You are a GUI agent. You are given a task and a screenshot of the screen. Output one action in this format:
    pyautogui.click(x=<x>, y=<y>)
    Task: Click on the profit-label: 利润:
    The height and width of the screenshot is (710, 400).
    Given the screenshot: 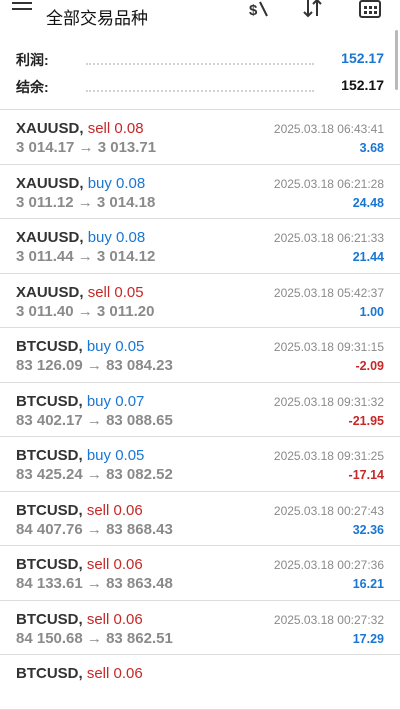 What is the action you would take?
    pyautogui.click(x=32, y=60)
    